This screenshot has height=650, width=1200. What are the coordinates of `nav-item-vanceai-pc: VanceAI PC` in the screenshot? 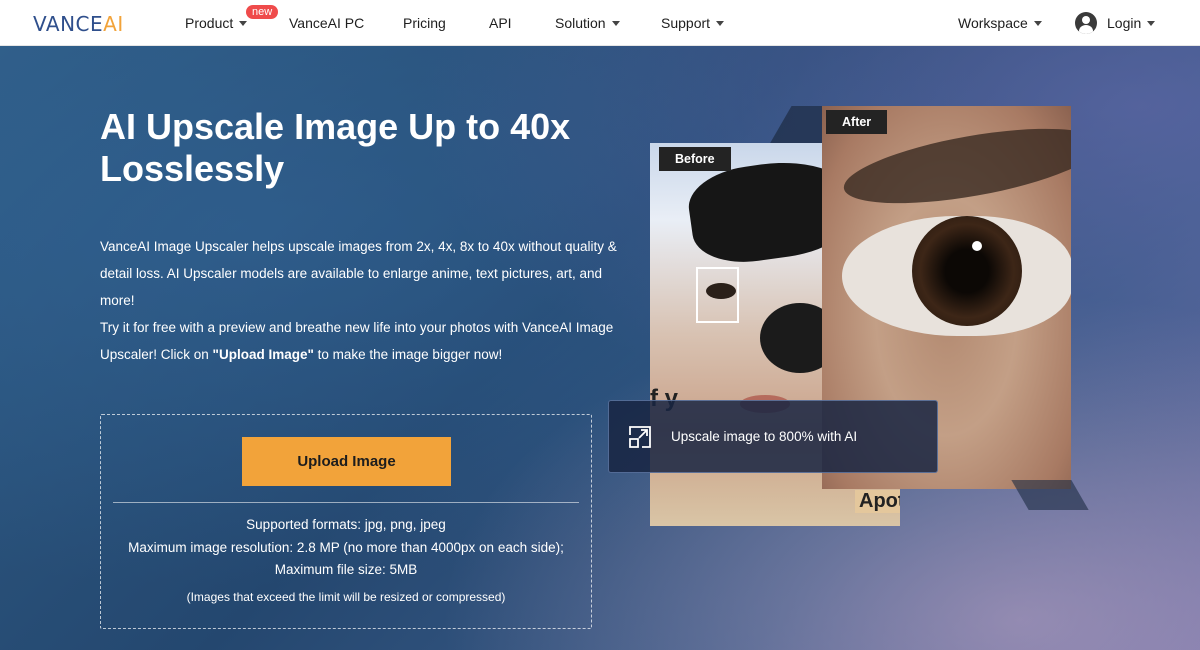 It's located at (326, 23).